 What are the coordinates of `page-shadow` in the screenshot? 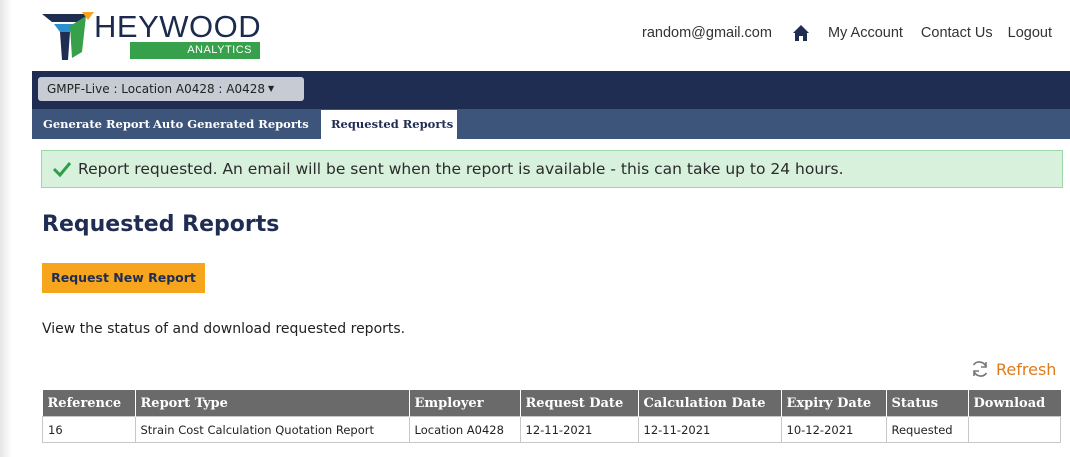 It's located at (6, 228).